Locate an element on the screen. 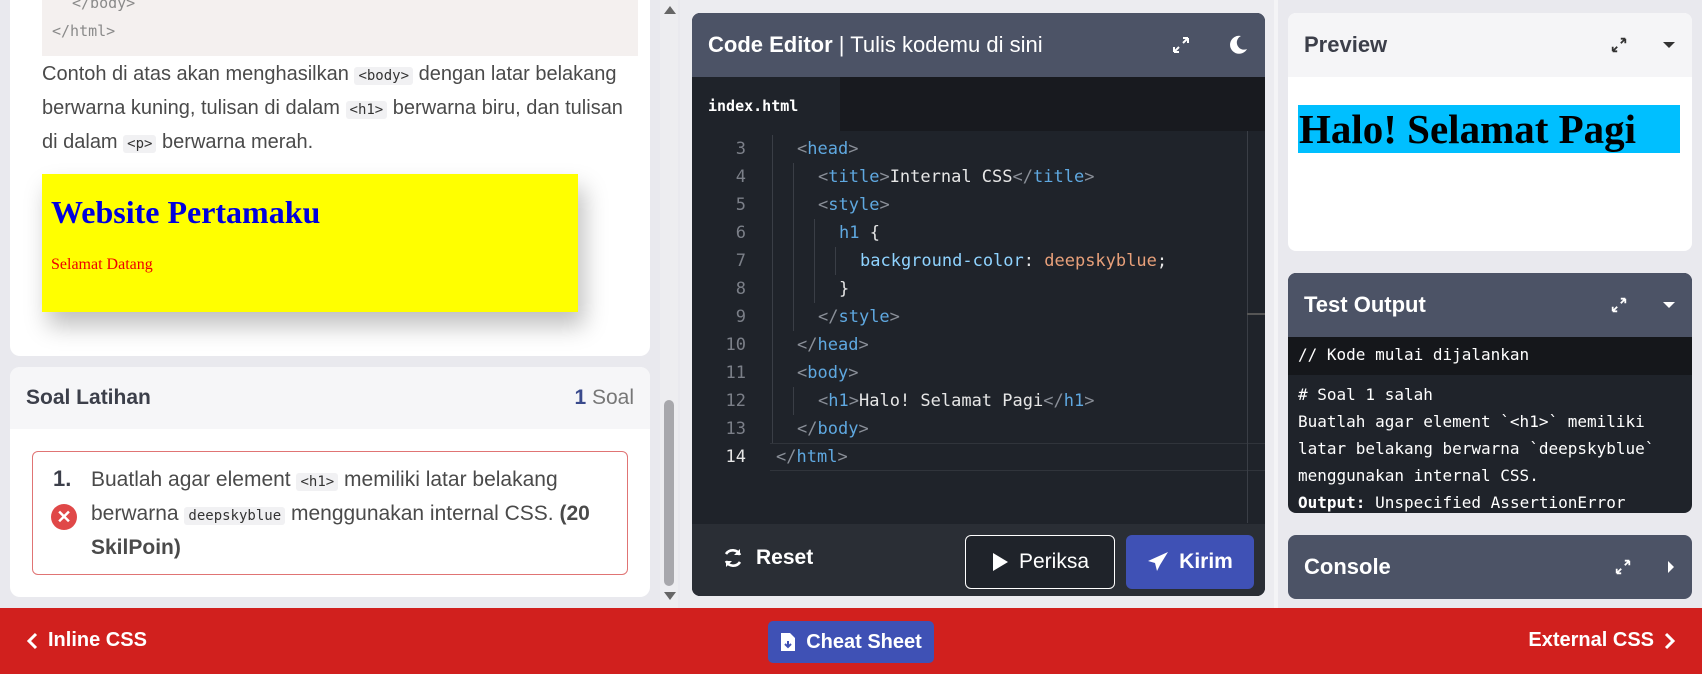 This screenshot has width=1702, height=674. line-number: 12 is located at coordinates (735, 401).